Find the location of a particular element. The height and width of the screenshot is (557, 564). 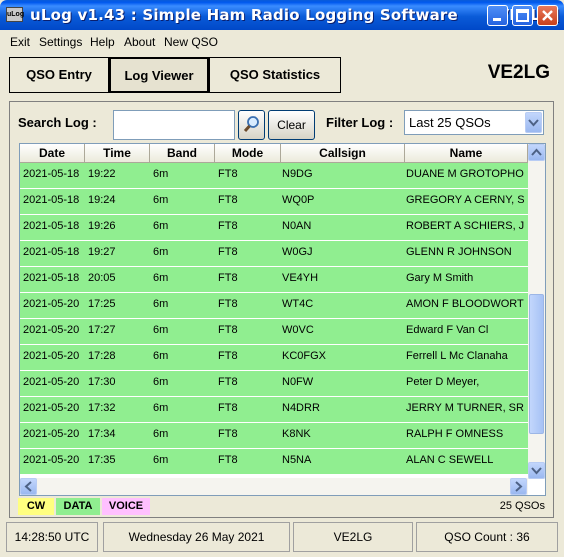

search-label: Search Log : is located at coordinates (57, 122).